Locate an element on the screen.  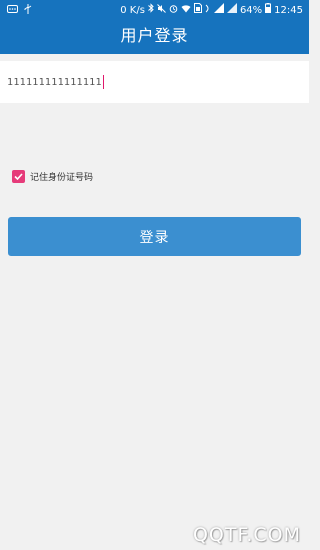
alarm-icon is located at coordinates (173, 10).